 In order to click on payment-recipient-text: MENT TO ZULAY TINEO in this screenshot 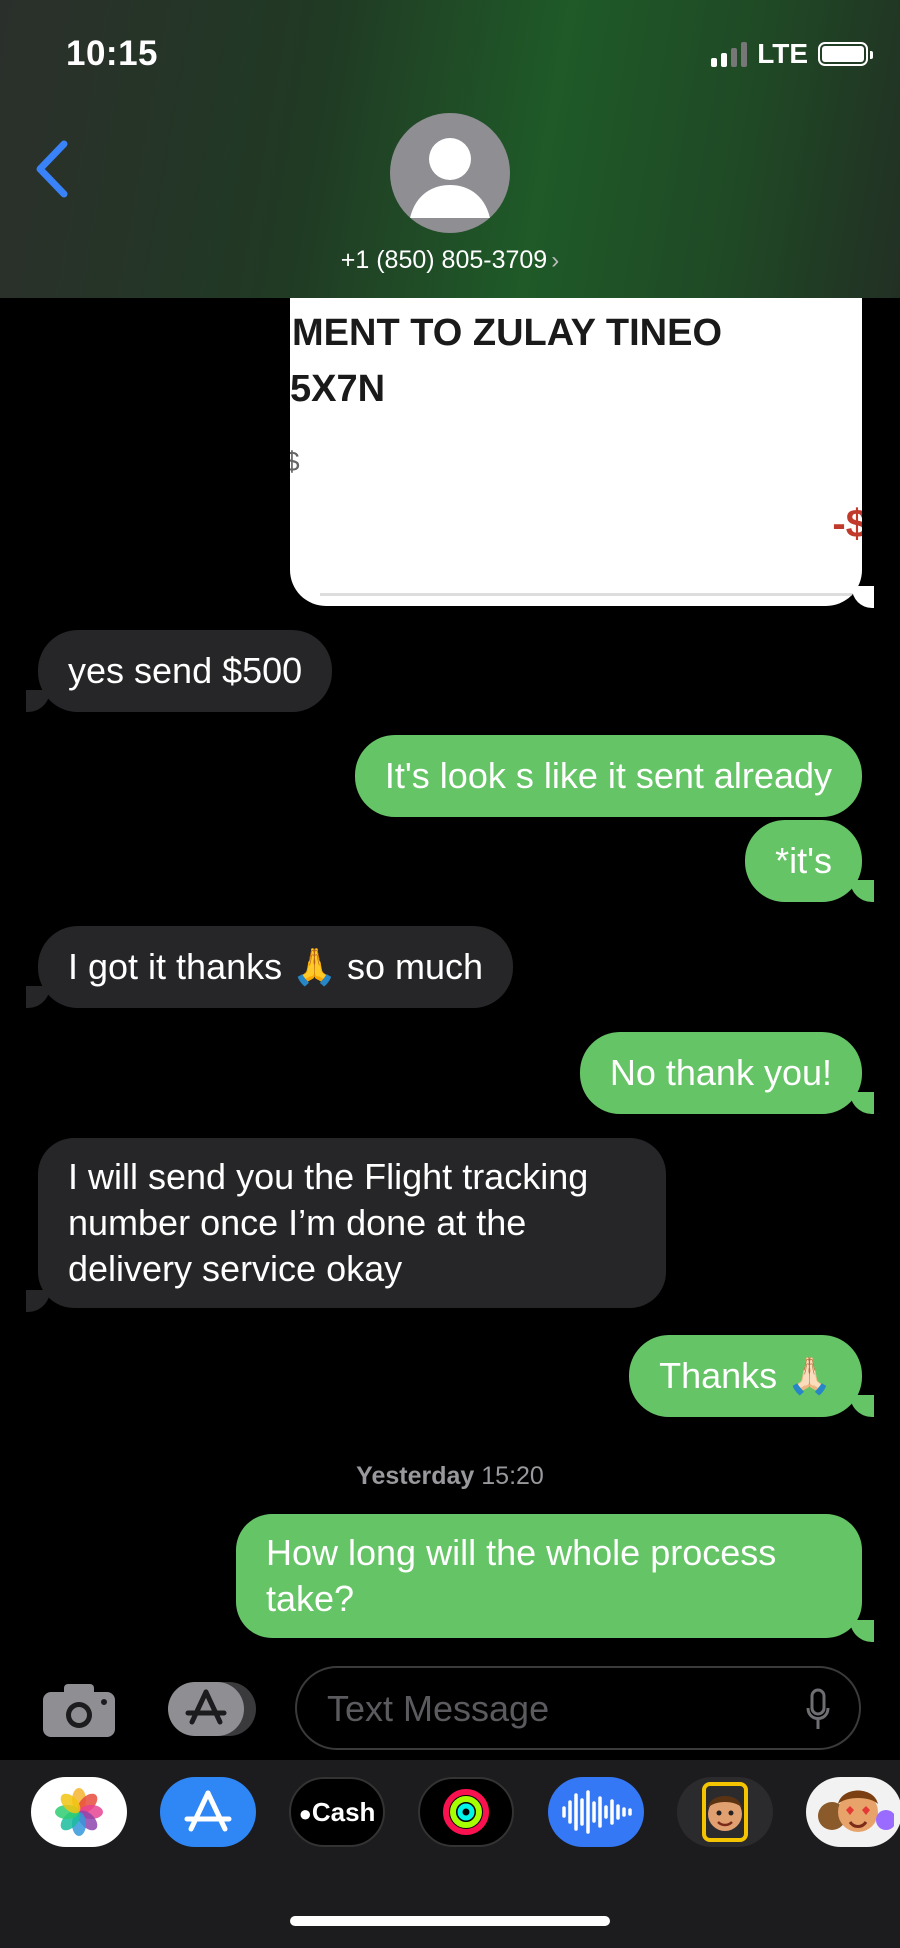, I will do `click(507, 333)`.